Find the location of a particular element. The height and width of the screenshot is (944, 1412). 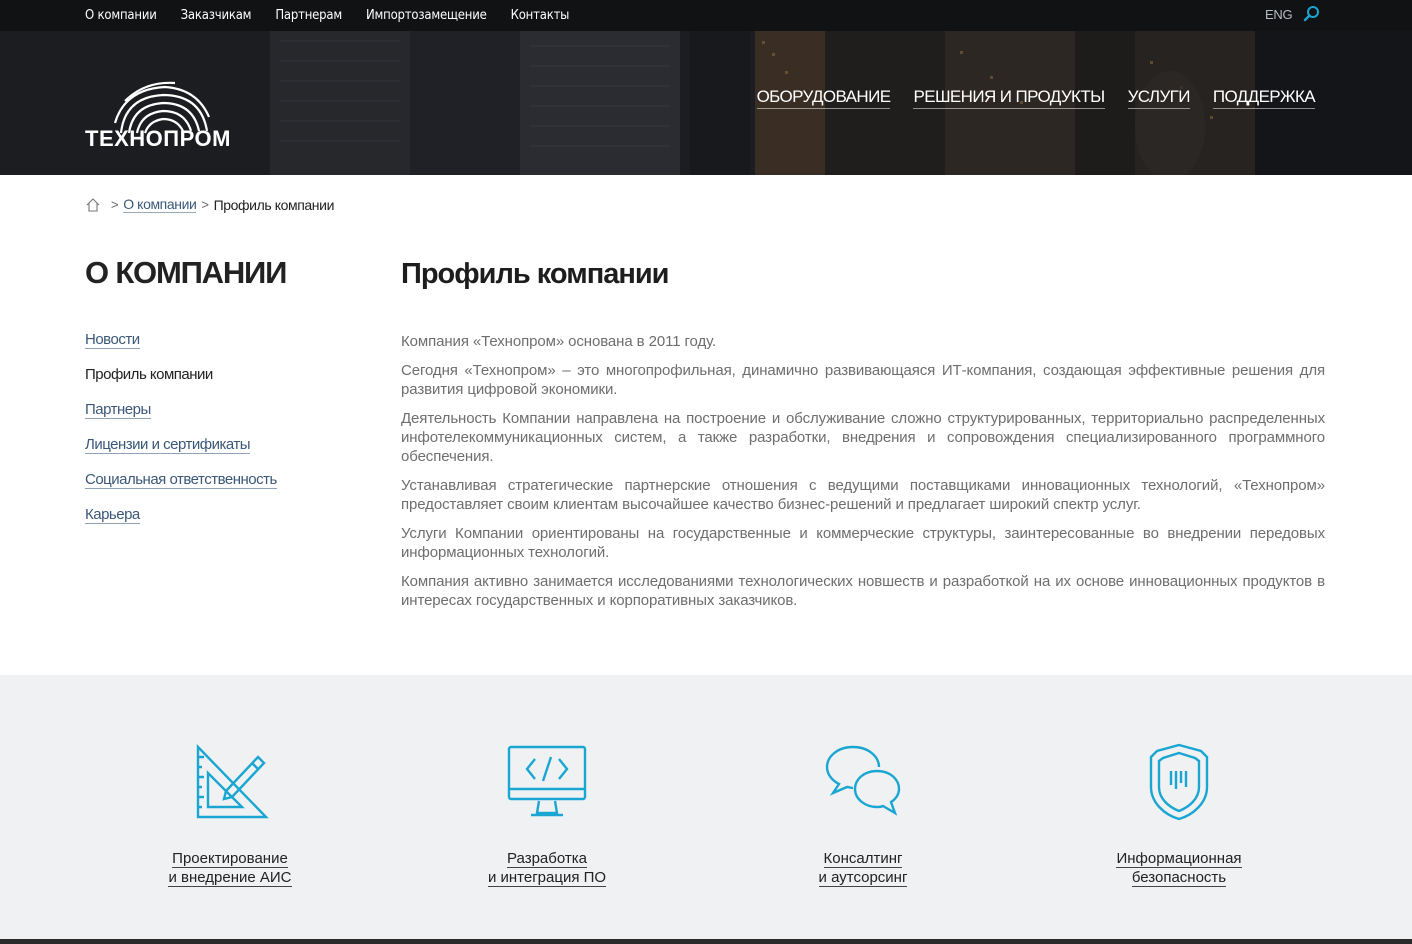

search-button is located at coordinates (1312, 14).